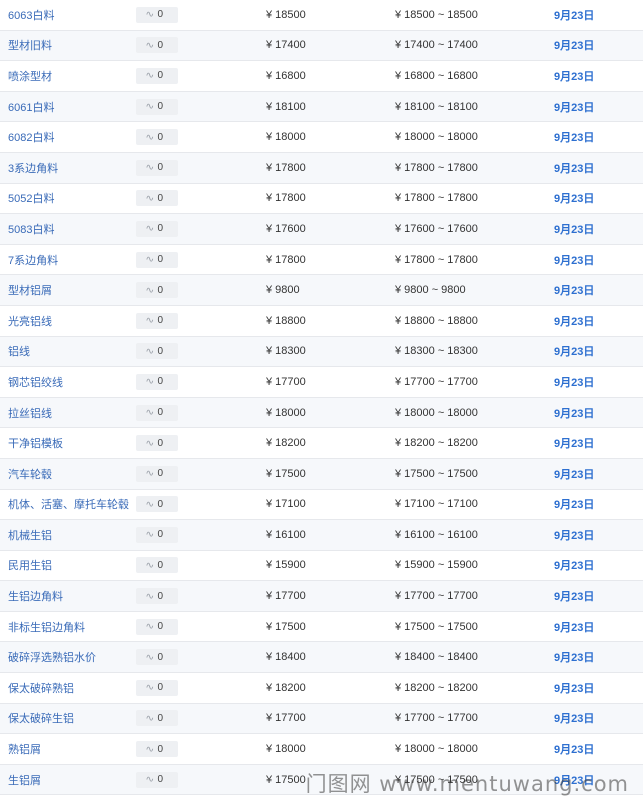 The width and height of the screenshot is (643, 800). I want to click on material-name-link: 型材铝屑, so click(30, 290).